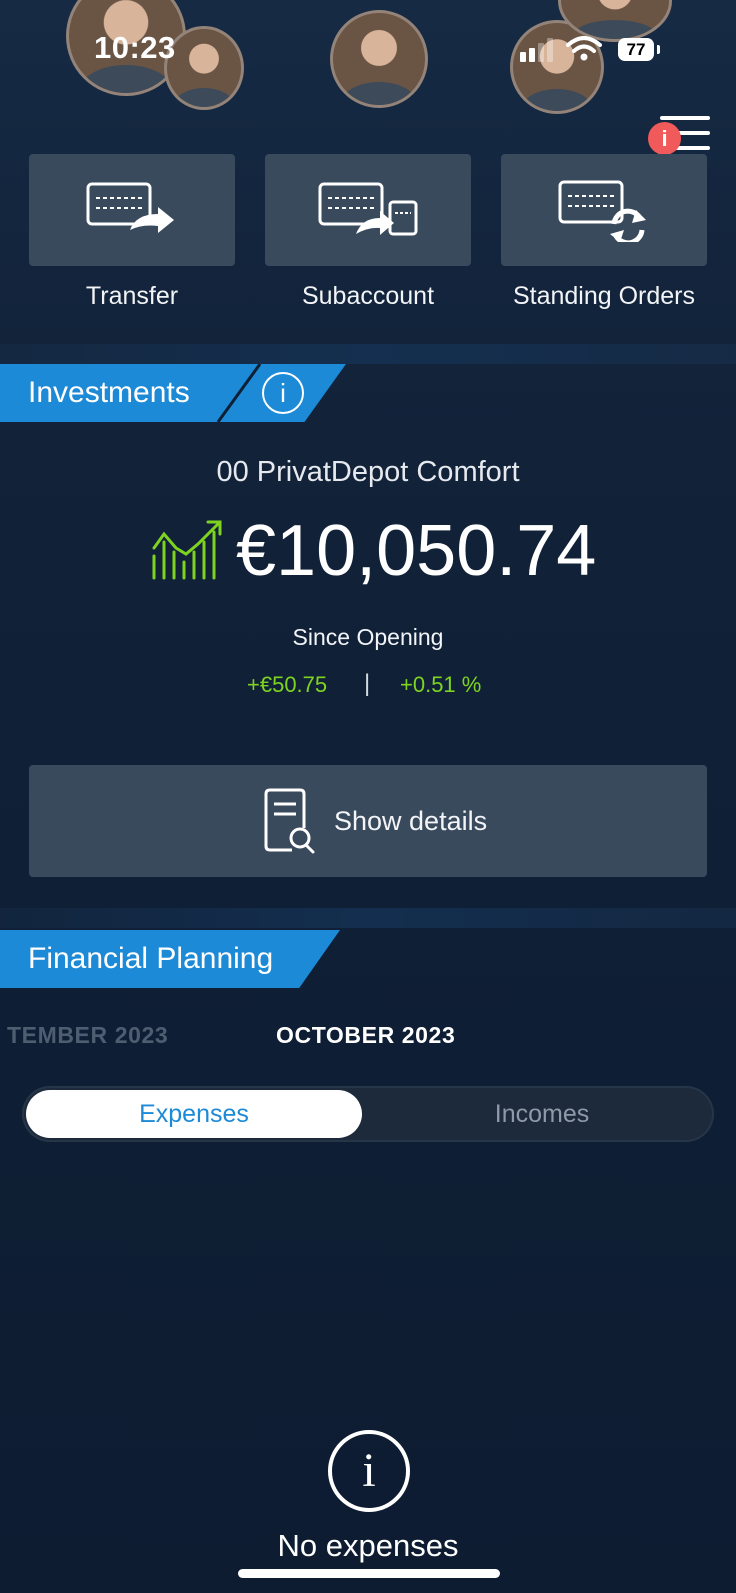 Image resolution: width=736 pixels, height=1593 pixels. What do you see at coordinates (289, 821) in the screenshot?
I see `document-search-icon` at bounding box center [289, 821].